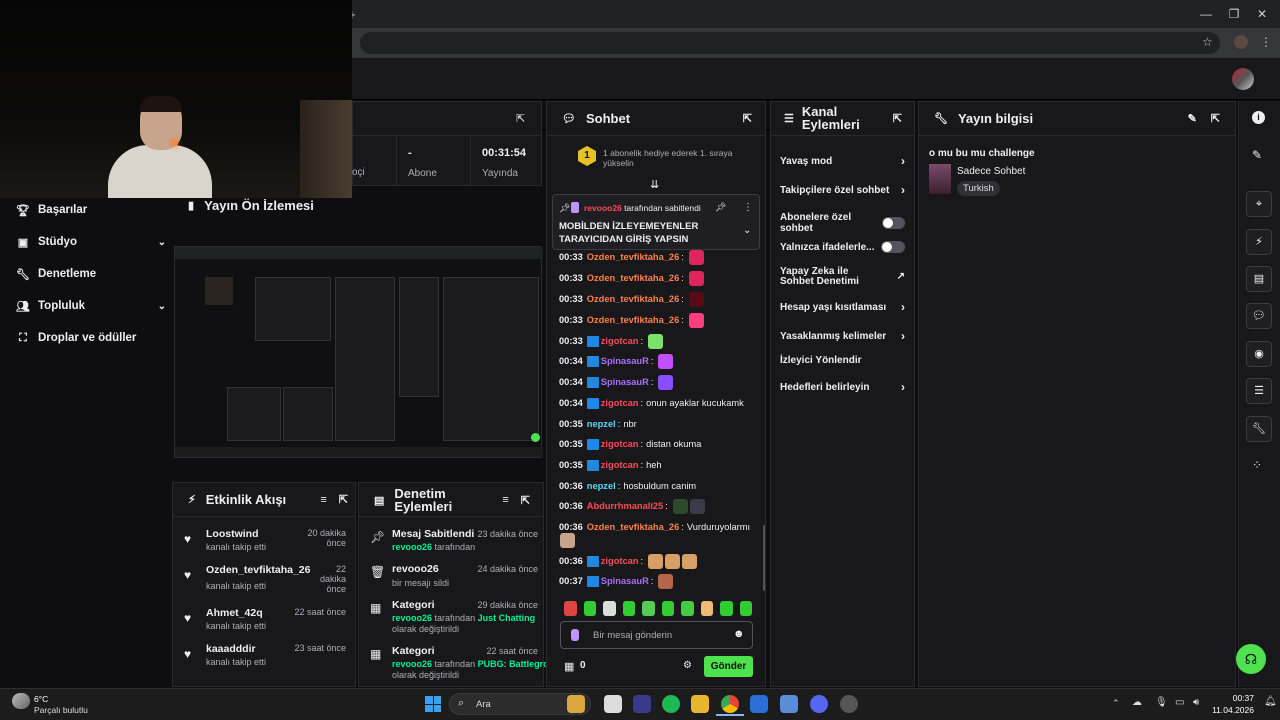 The width and height of the screenshot is (1280, 720). What do you see at coordinates (728, 666) in the screenshot?
I see `send-button: Gönder` at bounding box center [728, 666].